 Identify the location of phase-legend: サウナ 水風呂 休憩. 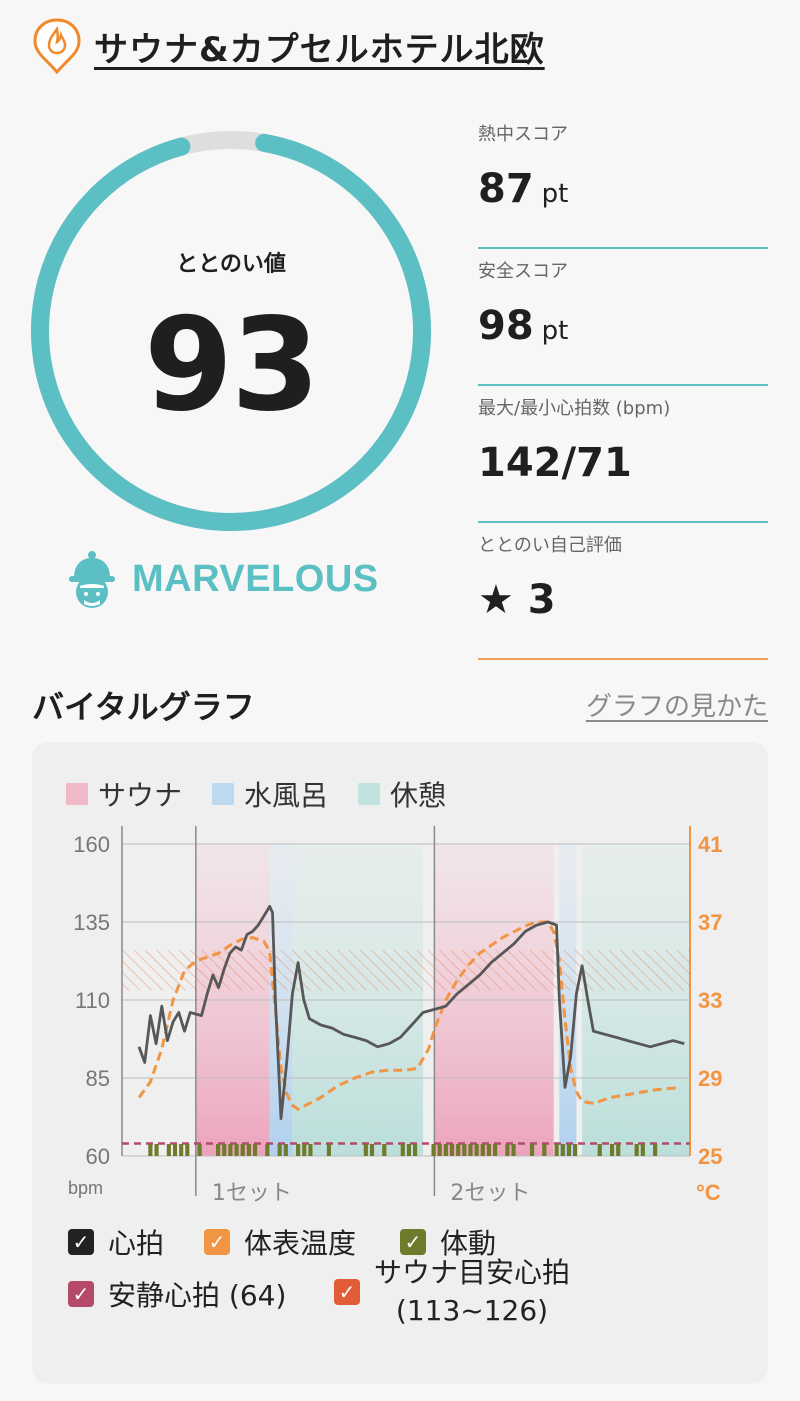
(256, 794).